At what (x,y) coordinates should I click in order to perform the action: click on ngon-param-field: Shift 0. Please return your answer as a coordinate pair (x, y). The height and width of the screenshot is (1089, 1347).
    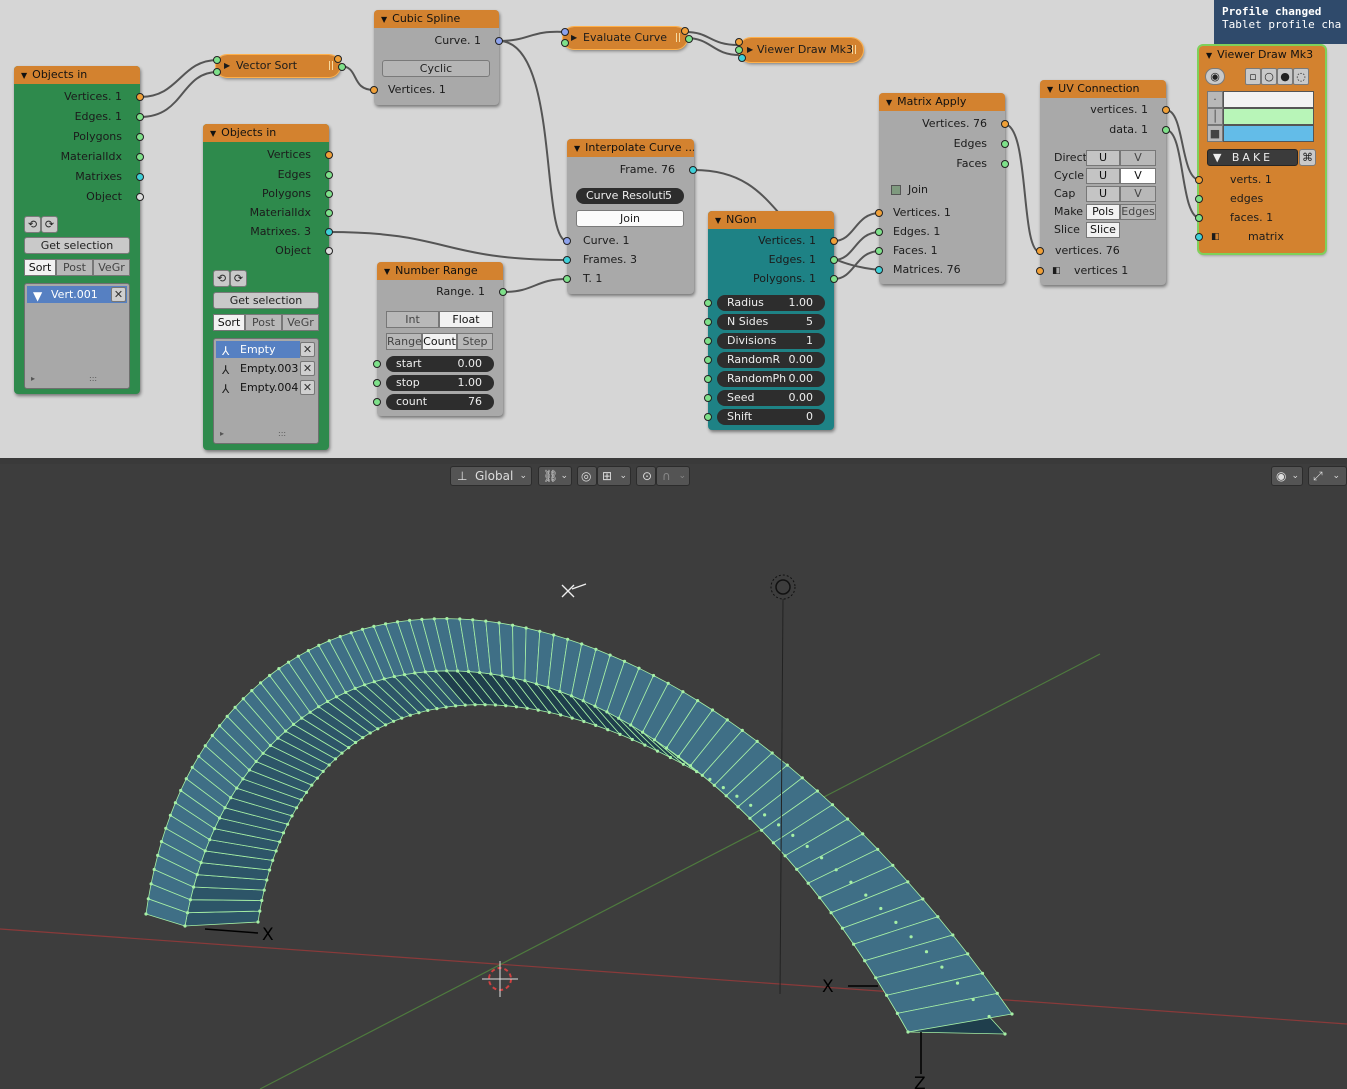
    Looking at the image, I should click on (771, 417).